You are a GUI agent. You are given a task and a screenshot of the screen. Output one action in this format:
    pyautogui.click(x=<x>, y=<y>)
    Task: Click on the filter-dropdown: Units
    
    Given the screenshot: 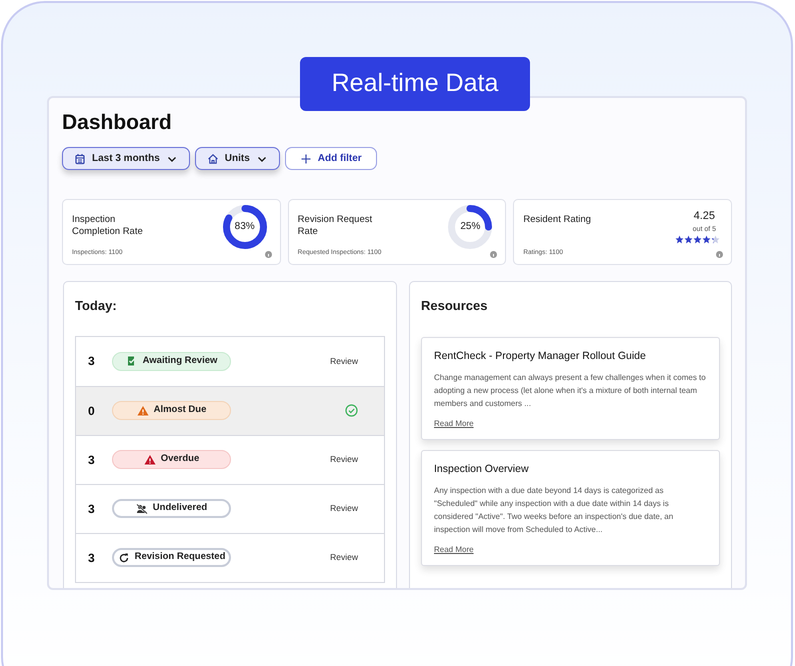 What is the action you would take?
    pyautogui.click(x=237, y=158)
    